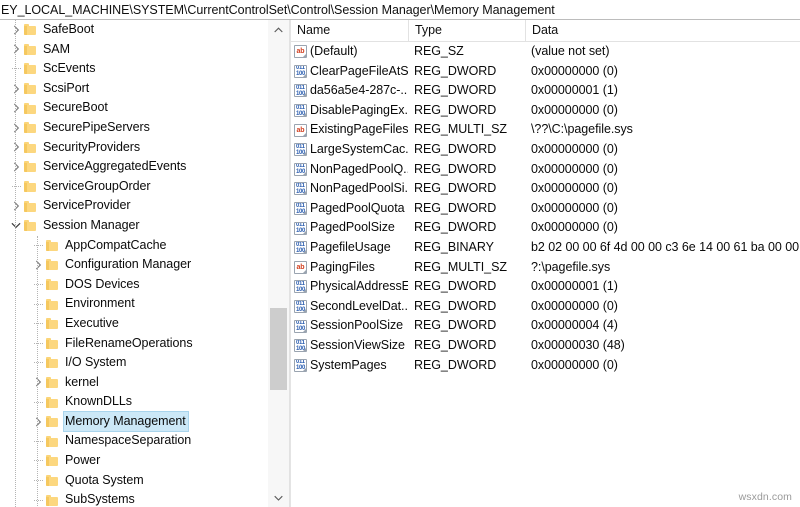  Describe the element at coordinates (349, 30) in the screenshot. I see `column-header-name: Name` at that location.